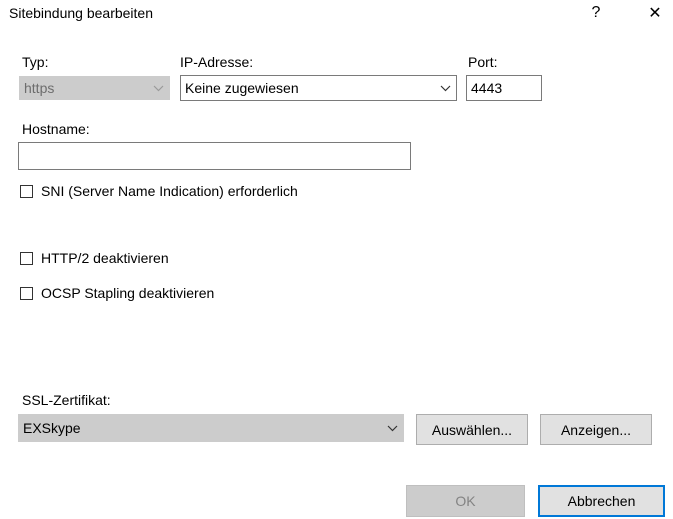 Image resolution: width=673 pixels, height=519 pixels. What do you see at coordinates (483, 62) in the screenshot?
I see `port-label: Port:` at bounding box center [483, 62].